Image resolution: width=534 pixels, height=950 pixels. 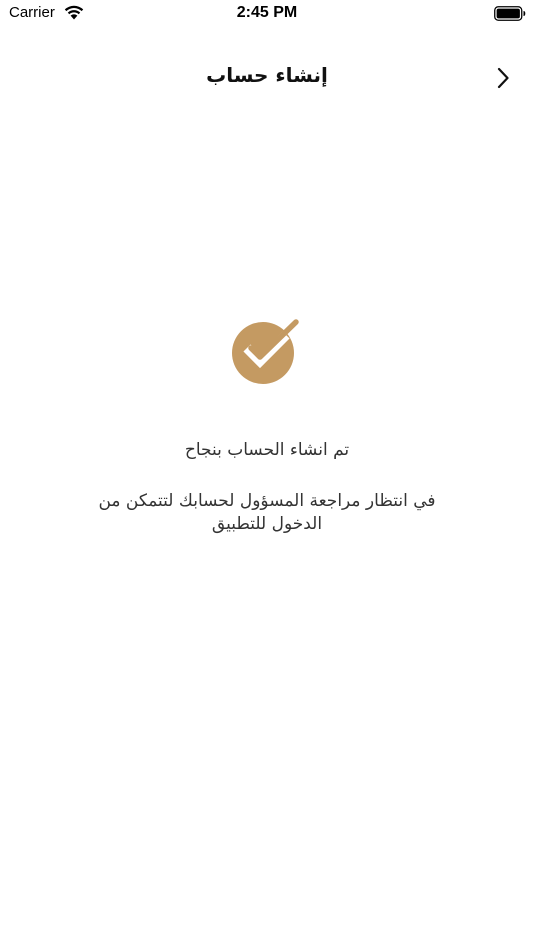 I want to click on status-bar: Carrier 2:45 PM, so click(x=267, y=14).